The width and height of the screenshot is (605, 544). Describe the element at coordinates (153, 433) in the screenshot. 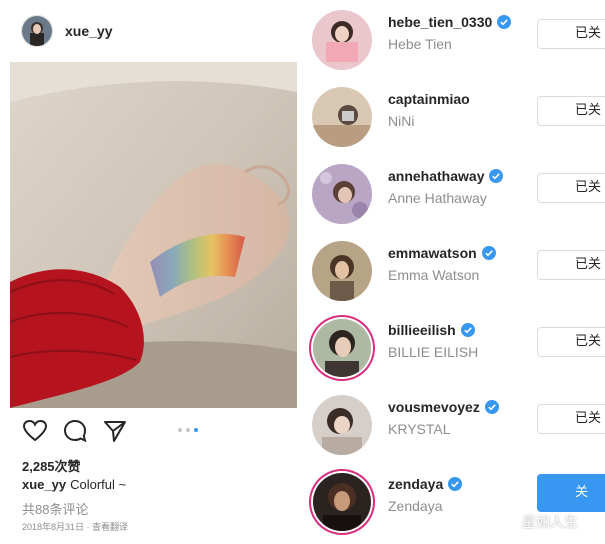

I see `post-actions-bar` at that location.